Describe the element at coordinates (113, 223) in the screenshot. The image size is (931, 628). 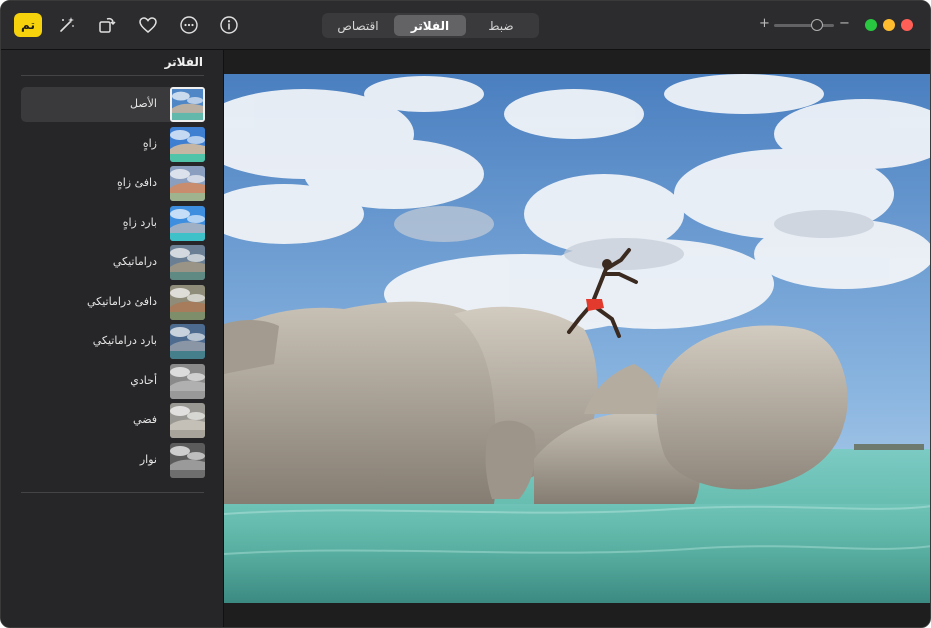
I see `filter-item: بارد زاهٍ` at that location.